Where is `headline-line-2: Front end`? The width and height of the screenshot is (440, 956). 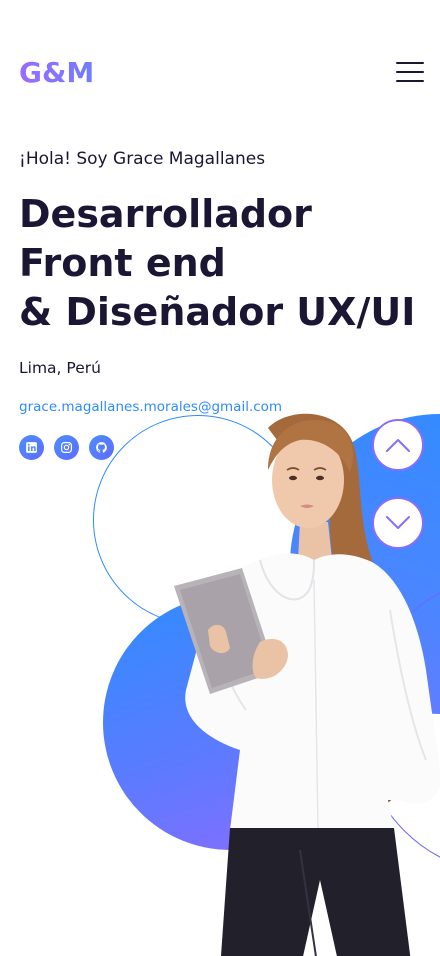
headline-line-2: Front end is located at coordinates (122, 263).